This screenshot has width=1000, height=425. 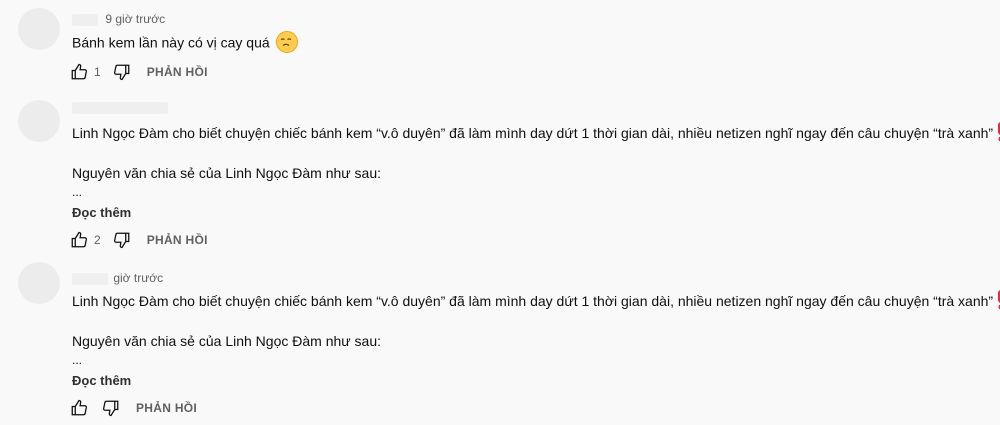 I want to click on disappointed-face-icon, so click(x=286, y=42).